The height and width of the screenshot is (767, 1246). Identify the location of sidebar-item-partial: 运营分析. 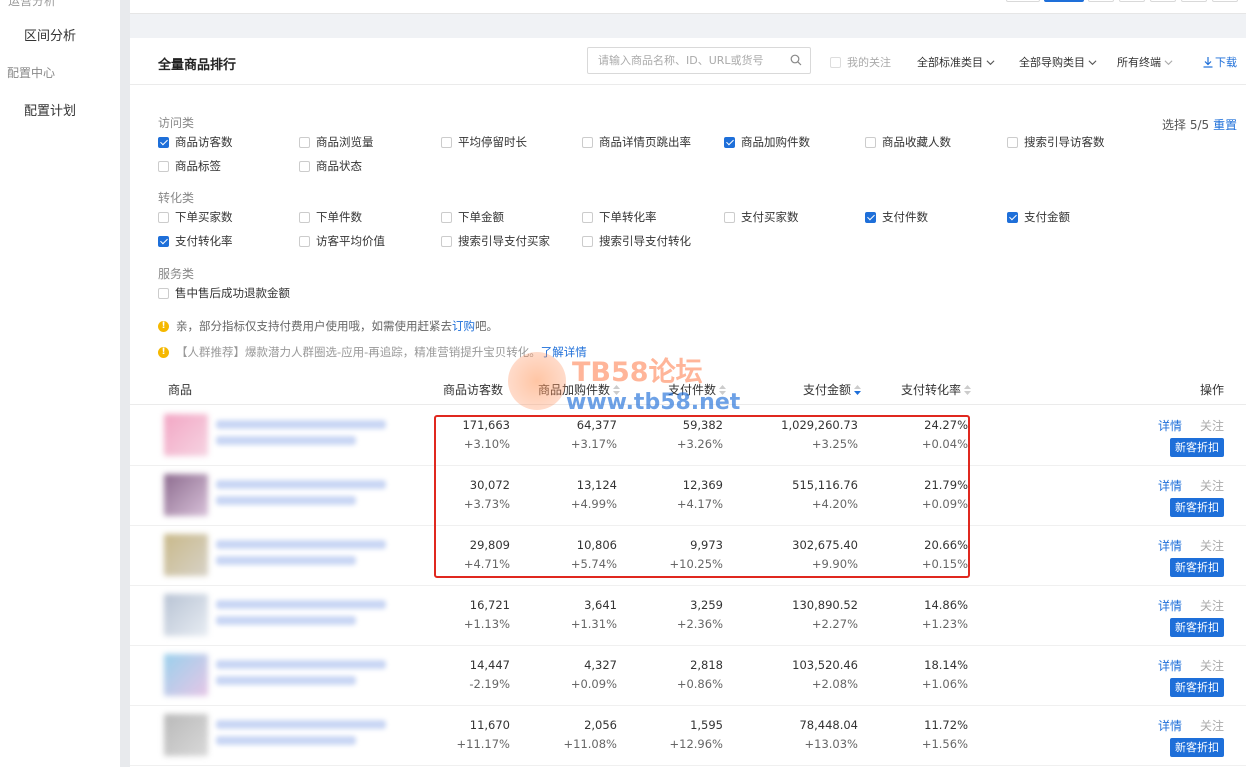
(32, 4).